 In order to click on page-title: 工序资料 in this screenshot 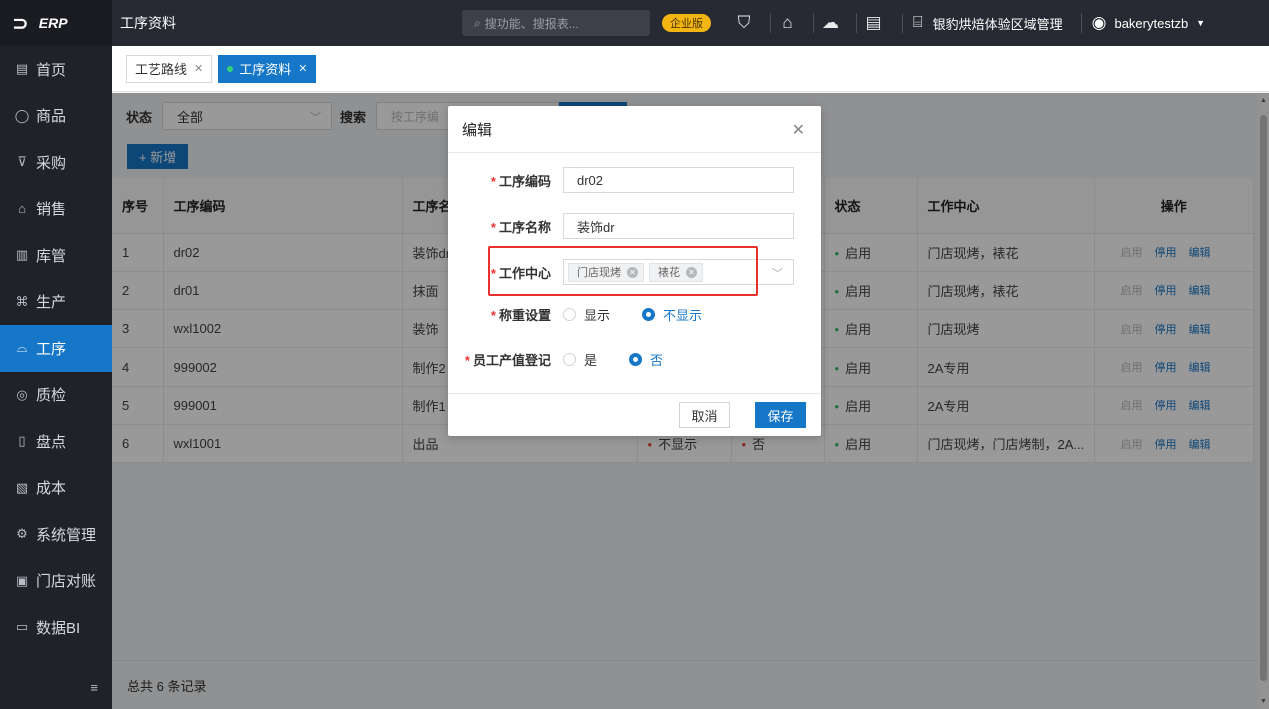, I will do `click(148, 23)`.